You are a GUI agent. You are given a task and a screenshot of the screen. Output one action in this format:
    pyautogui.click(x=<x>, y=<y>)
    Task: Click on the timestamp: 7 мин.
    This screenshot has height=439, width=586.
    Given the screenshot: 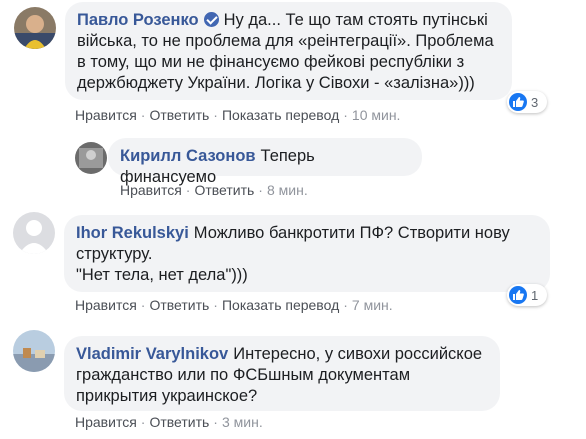 What is the action you would take?
    pyautogui.click(x=372, y=305)
    